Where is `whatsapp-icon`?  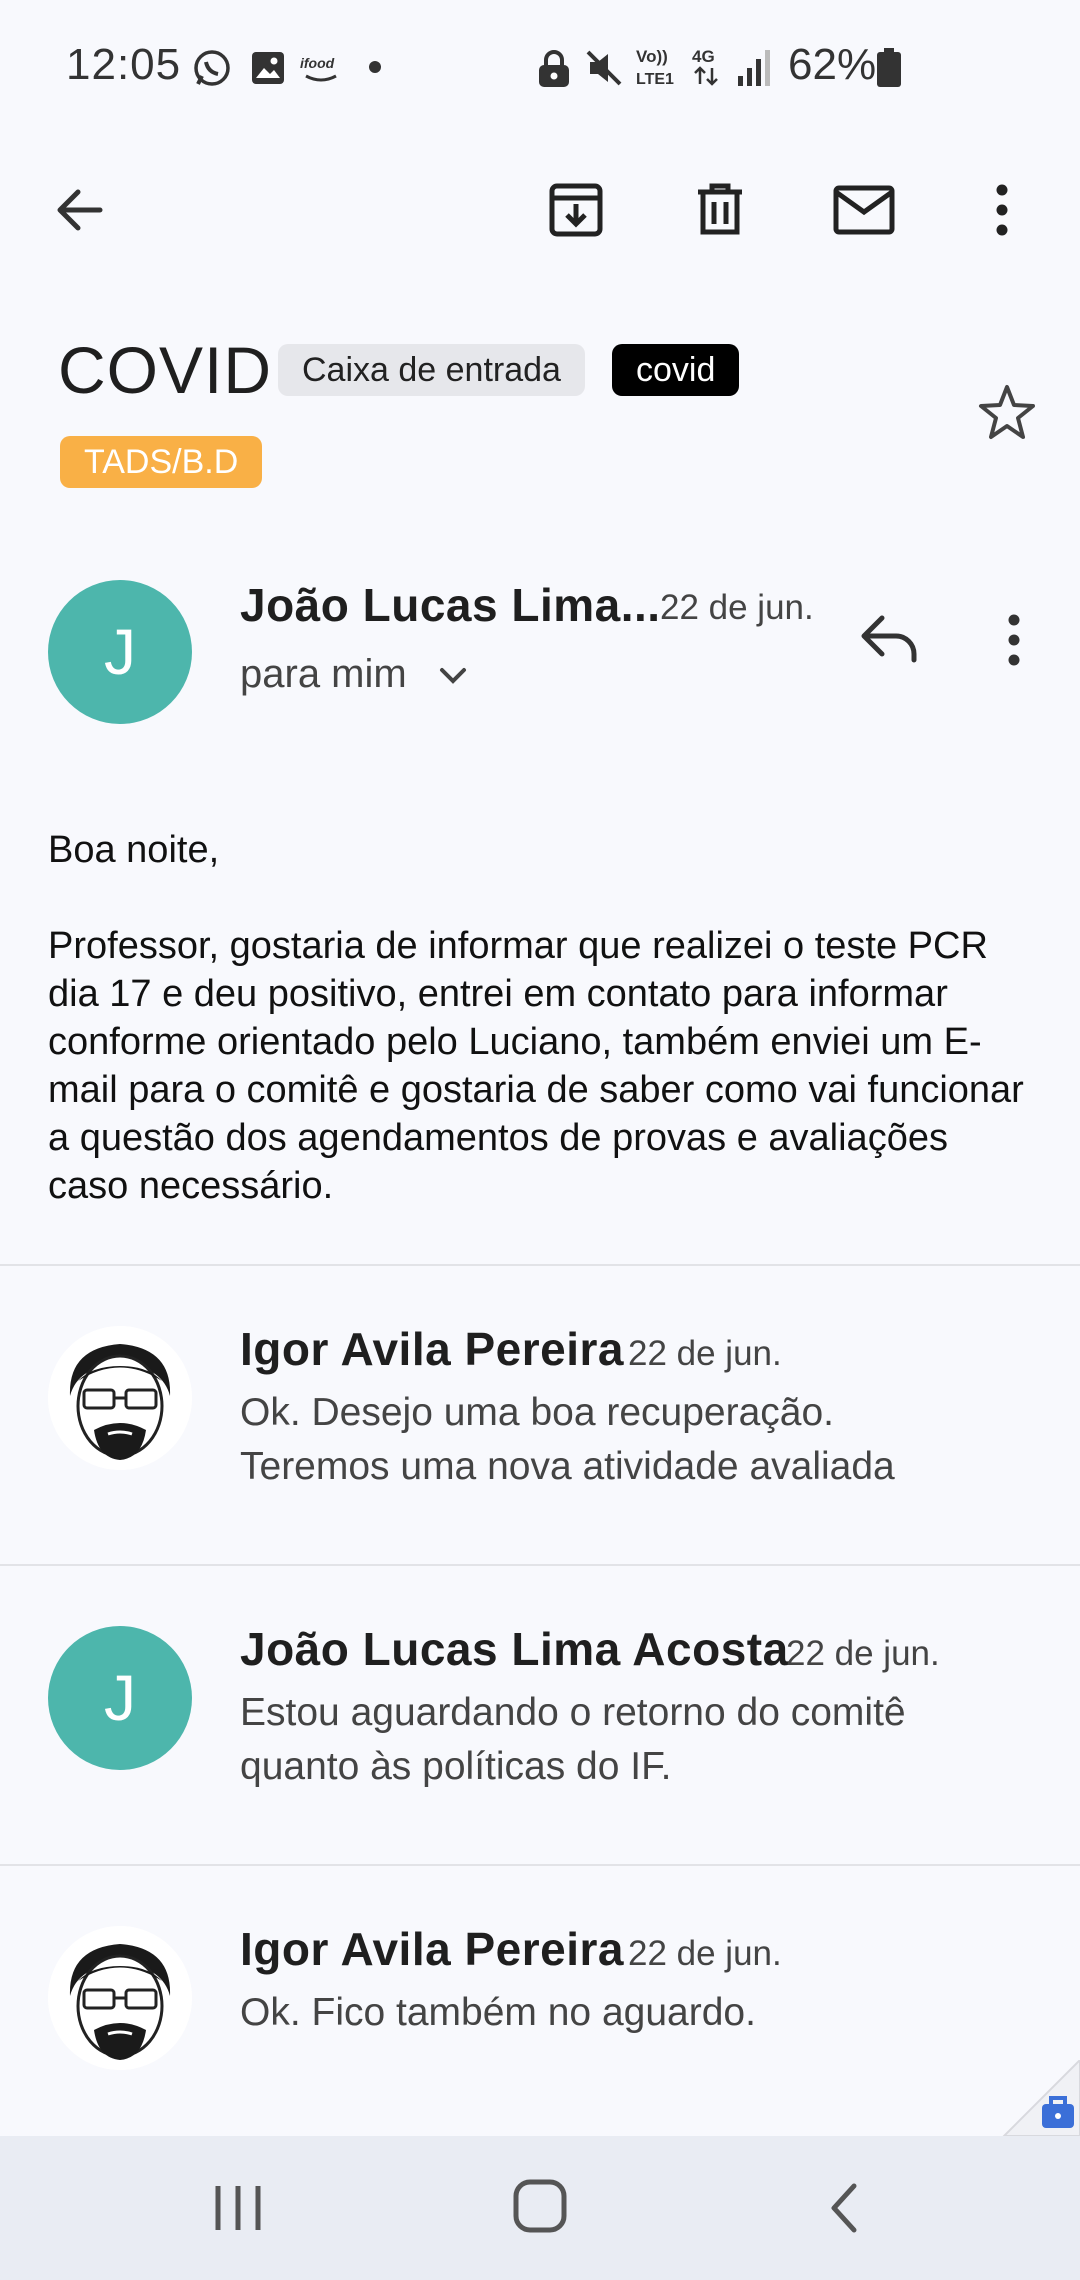
whatsapp-icon is located at coordinates (212, 68).